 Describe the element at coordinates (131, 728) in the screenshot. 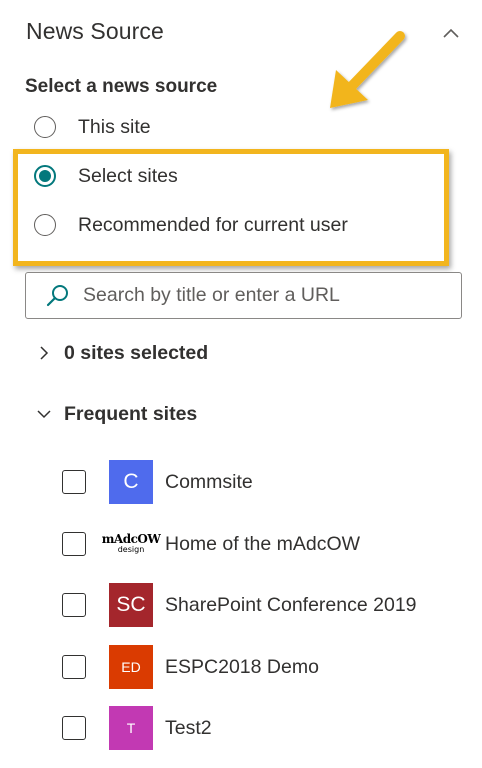

I see `site-logo-t: T` at that location.